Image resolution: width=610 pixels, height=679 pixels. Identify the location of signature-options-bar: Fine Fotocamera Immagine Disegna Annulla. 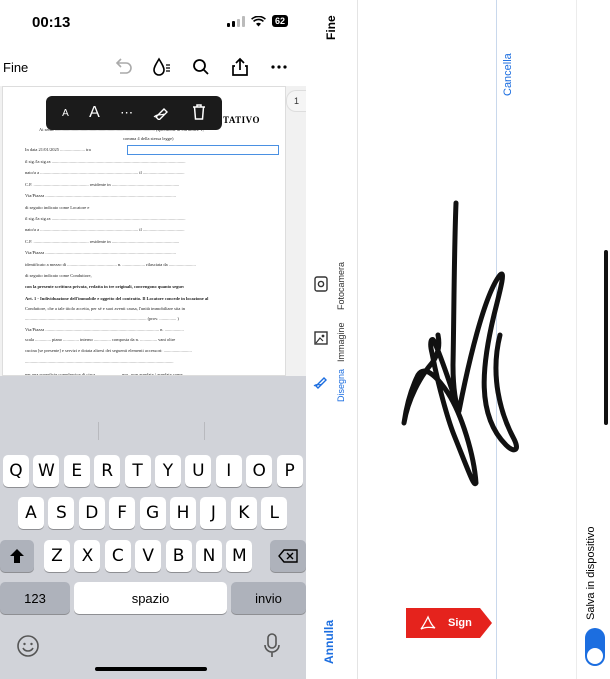
(332, 339).